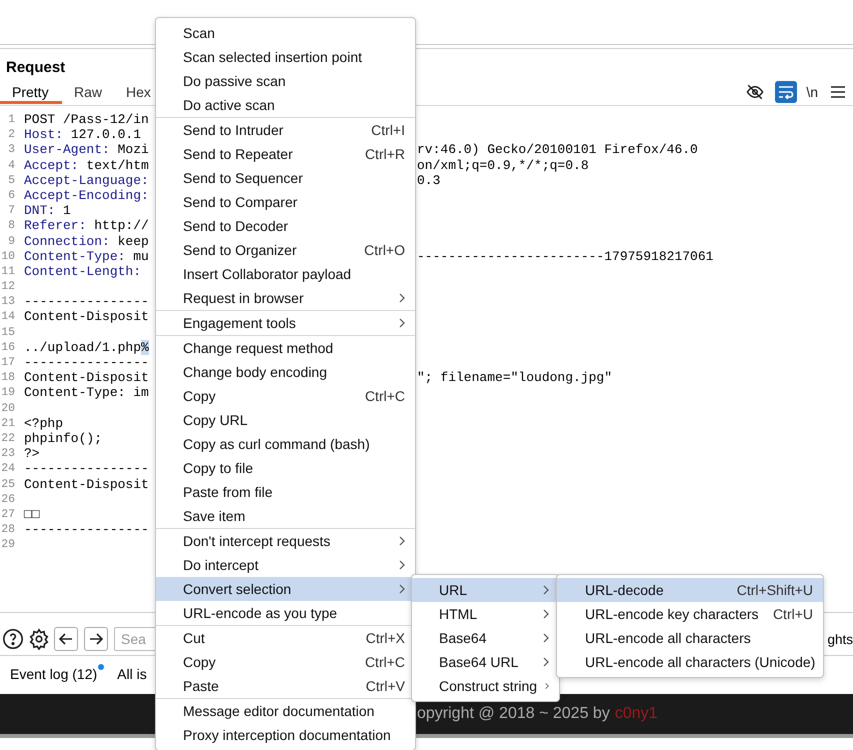 The width and height of the screenshot is (853, 750). What do you see at coordinates (285, 348) in the screenshot?
I see `menu-item: Change request method` at bounding box center [285, 348].